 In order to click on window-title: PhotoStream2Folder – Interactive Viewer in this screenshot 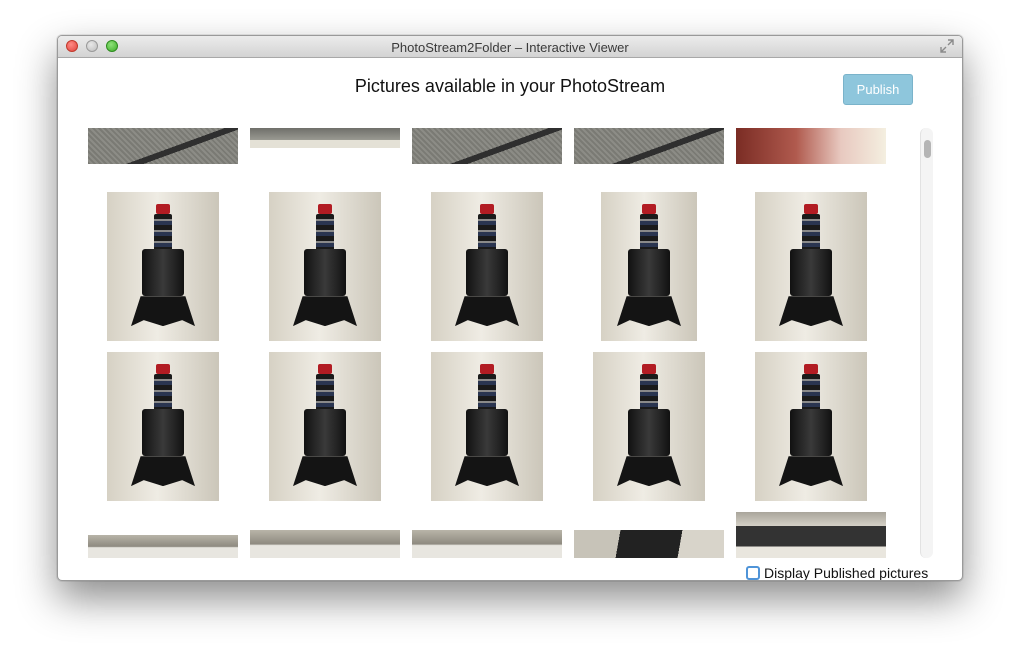, I will do `click(510, 47)`.